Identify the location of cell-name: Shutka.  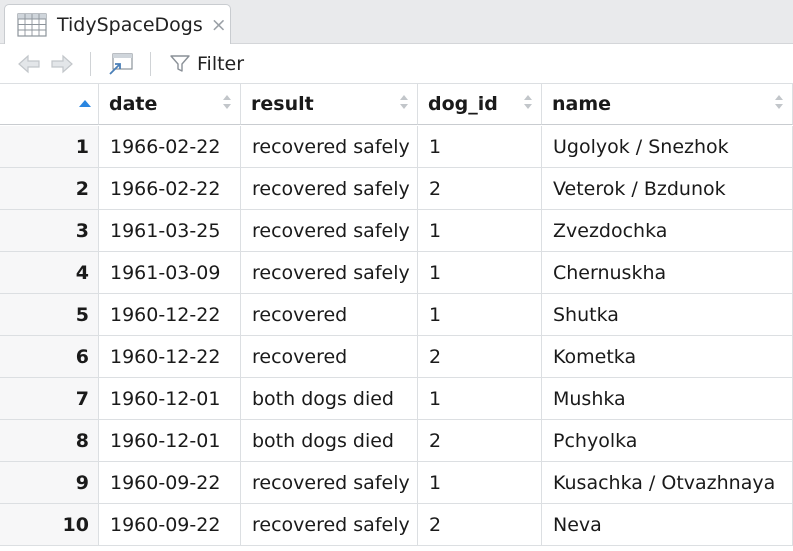
(667, 315).